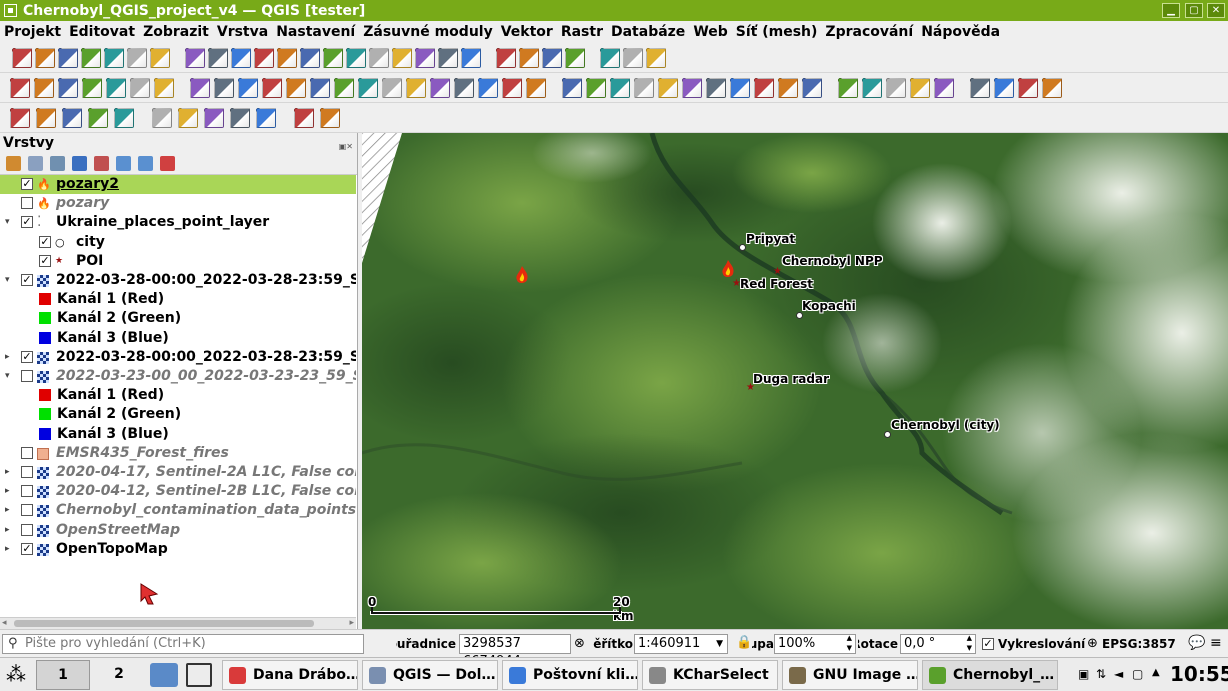  Describe the element at coordinates (218, 58) in the screenshot. I see `map-tool-9-icon` at that location.